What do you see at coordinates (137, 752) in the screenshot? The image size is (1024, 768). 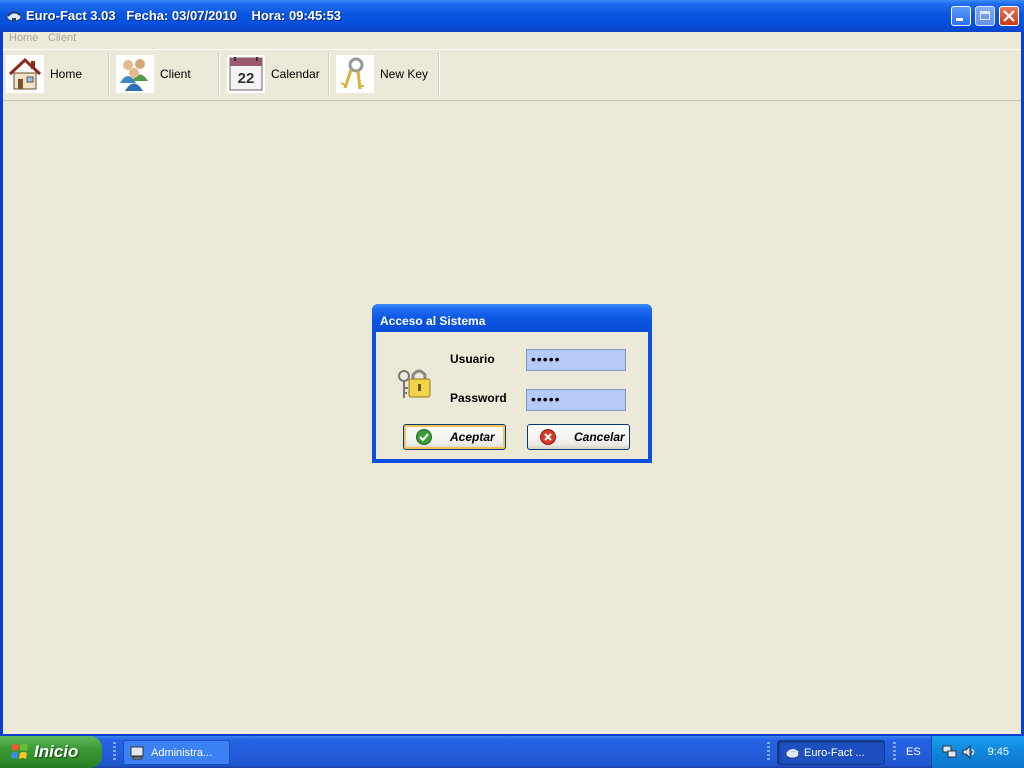 I see `computer-icon` at bounding box center [137, 752].